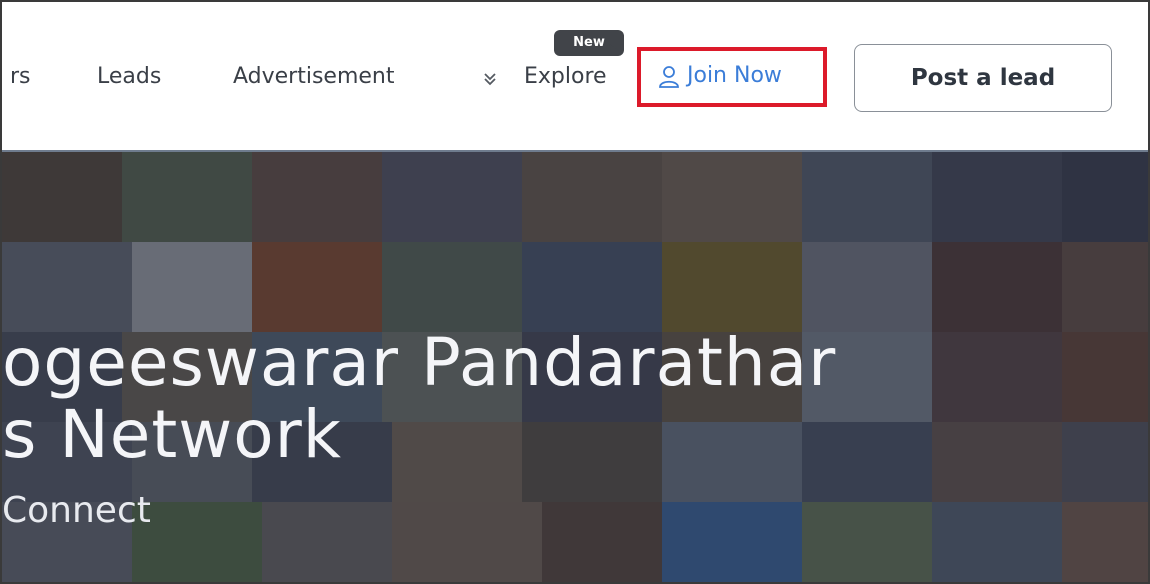 The image size is (1150, 584). I want to click on post-a-lead-button: Post a lead, so click(983, 78).